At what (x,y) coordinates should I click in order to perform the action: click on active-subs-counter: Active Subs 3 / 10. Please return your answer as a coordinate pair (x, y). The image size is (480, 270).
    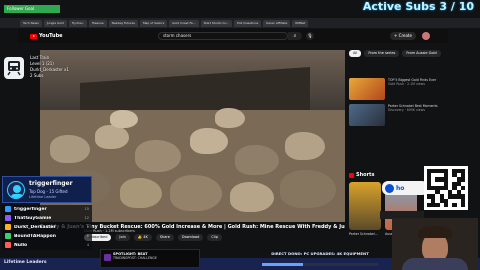
    Looking at the image, I should click on (418, 6).